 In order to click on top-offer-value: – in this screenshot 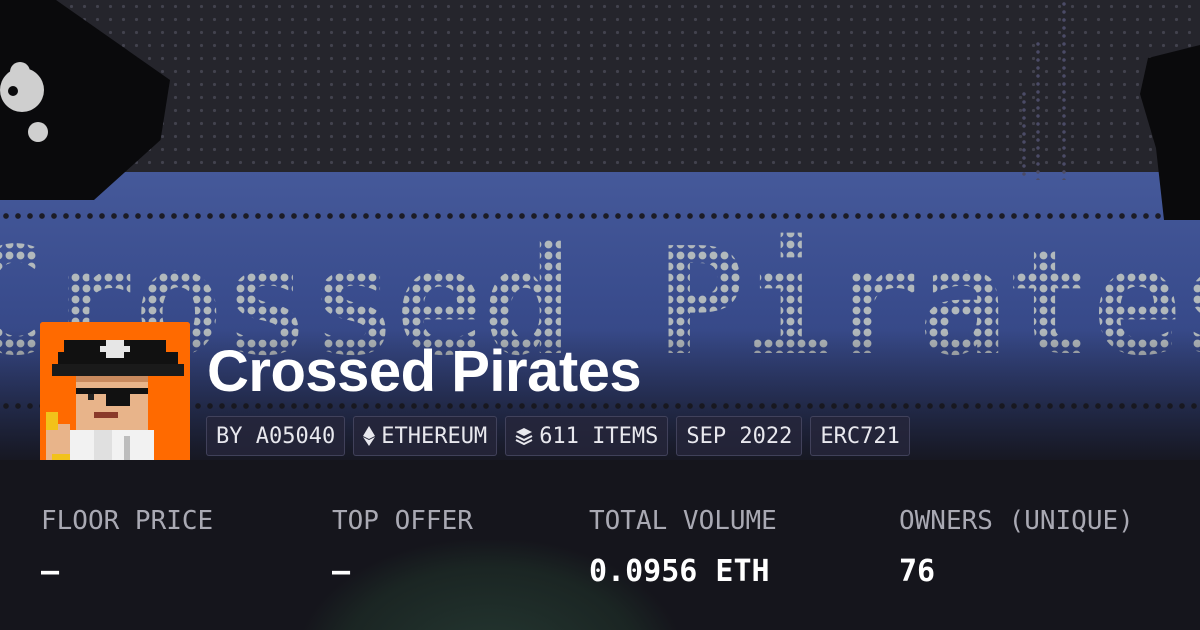, I will do `click(341, 571)`.